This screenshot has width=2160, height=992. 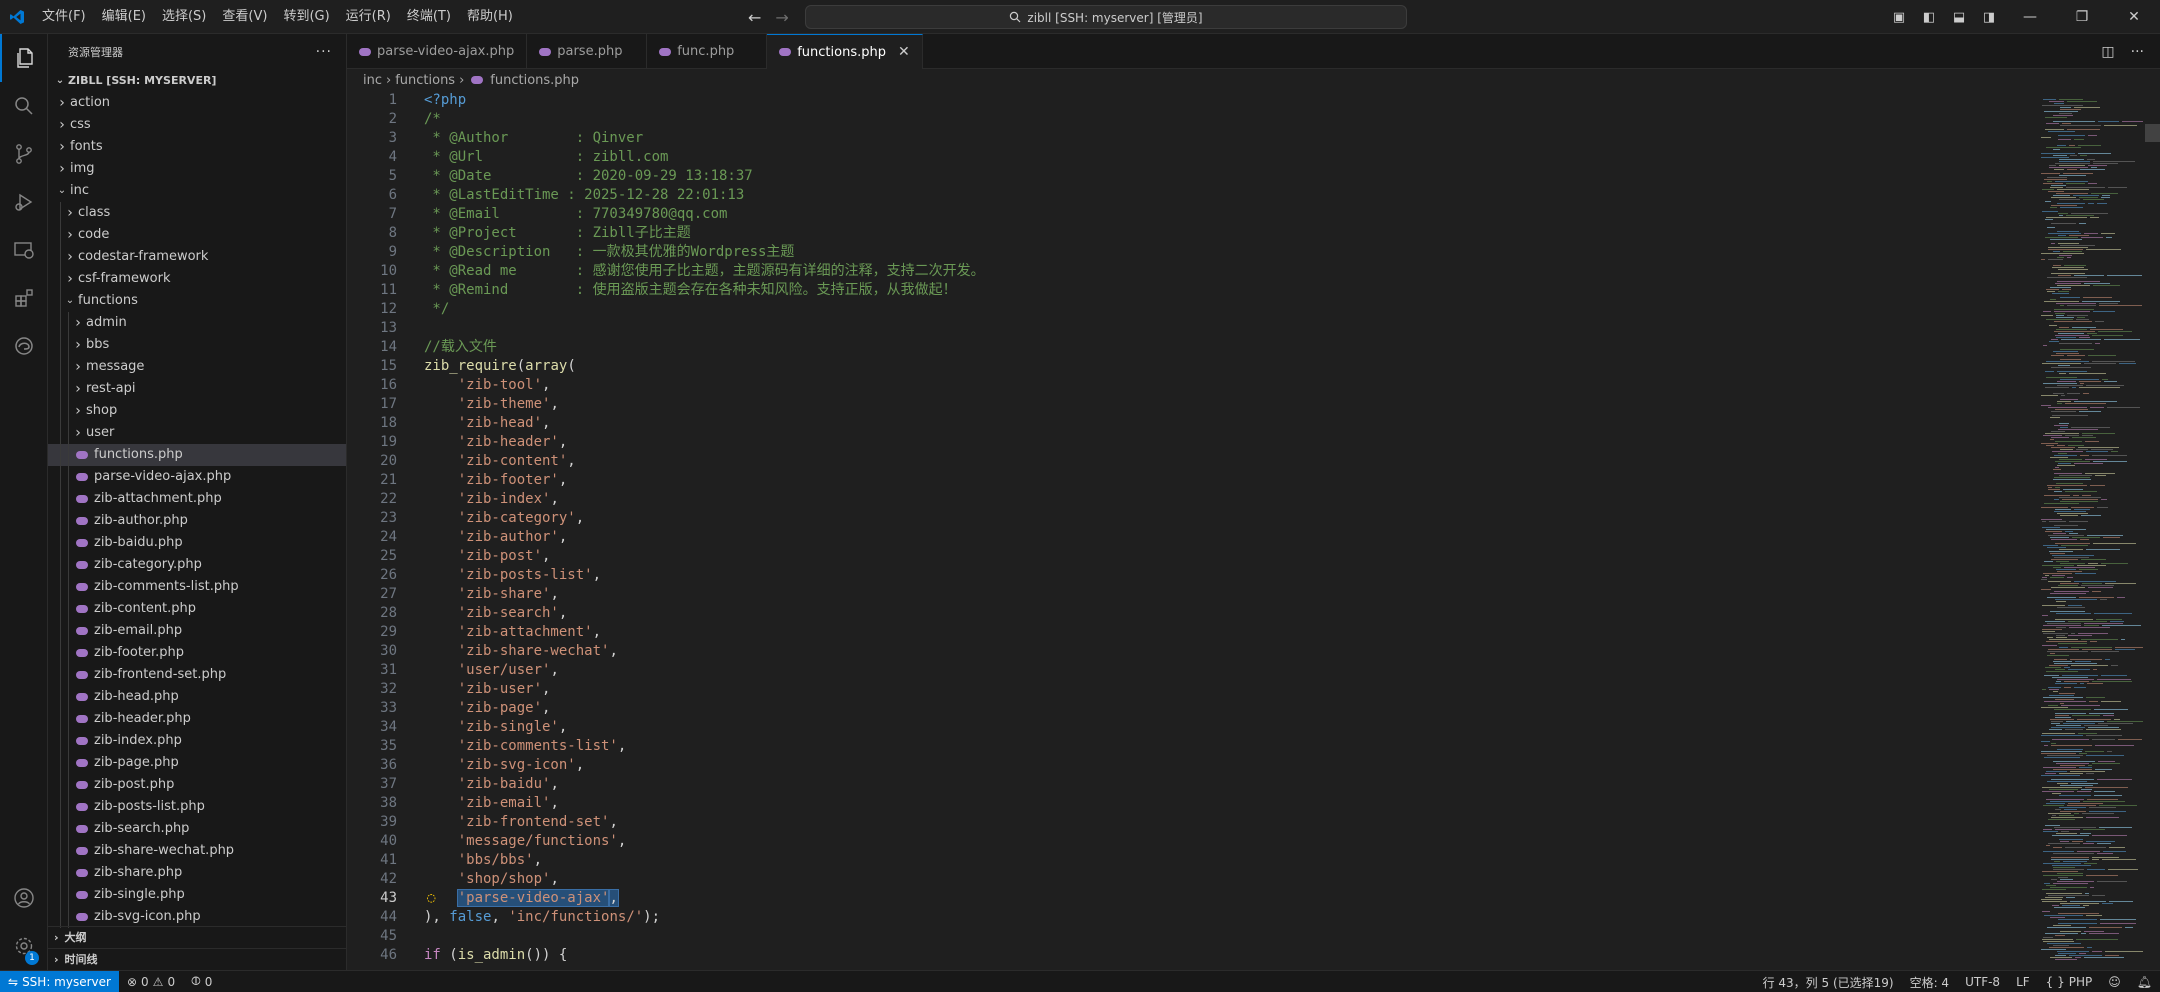 I want to click on code-line: 23 'zib-category',, so click(x=1192, y=518).